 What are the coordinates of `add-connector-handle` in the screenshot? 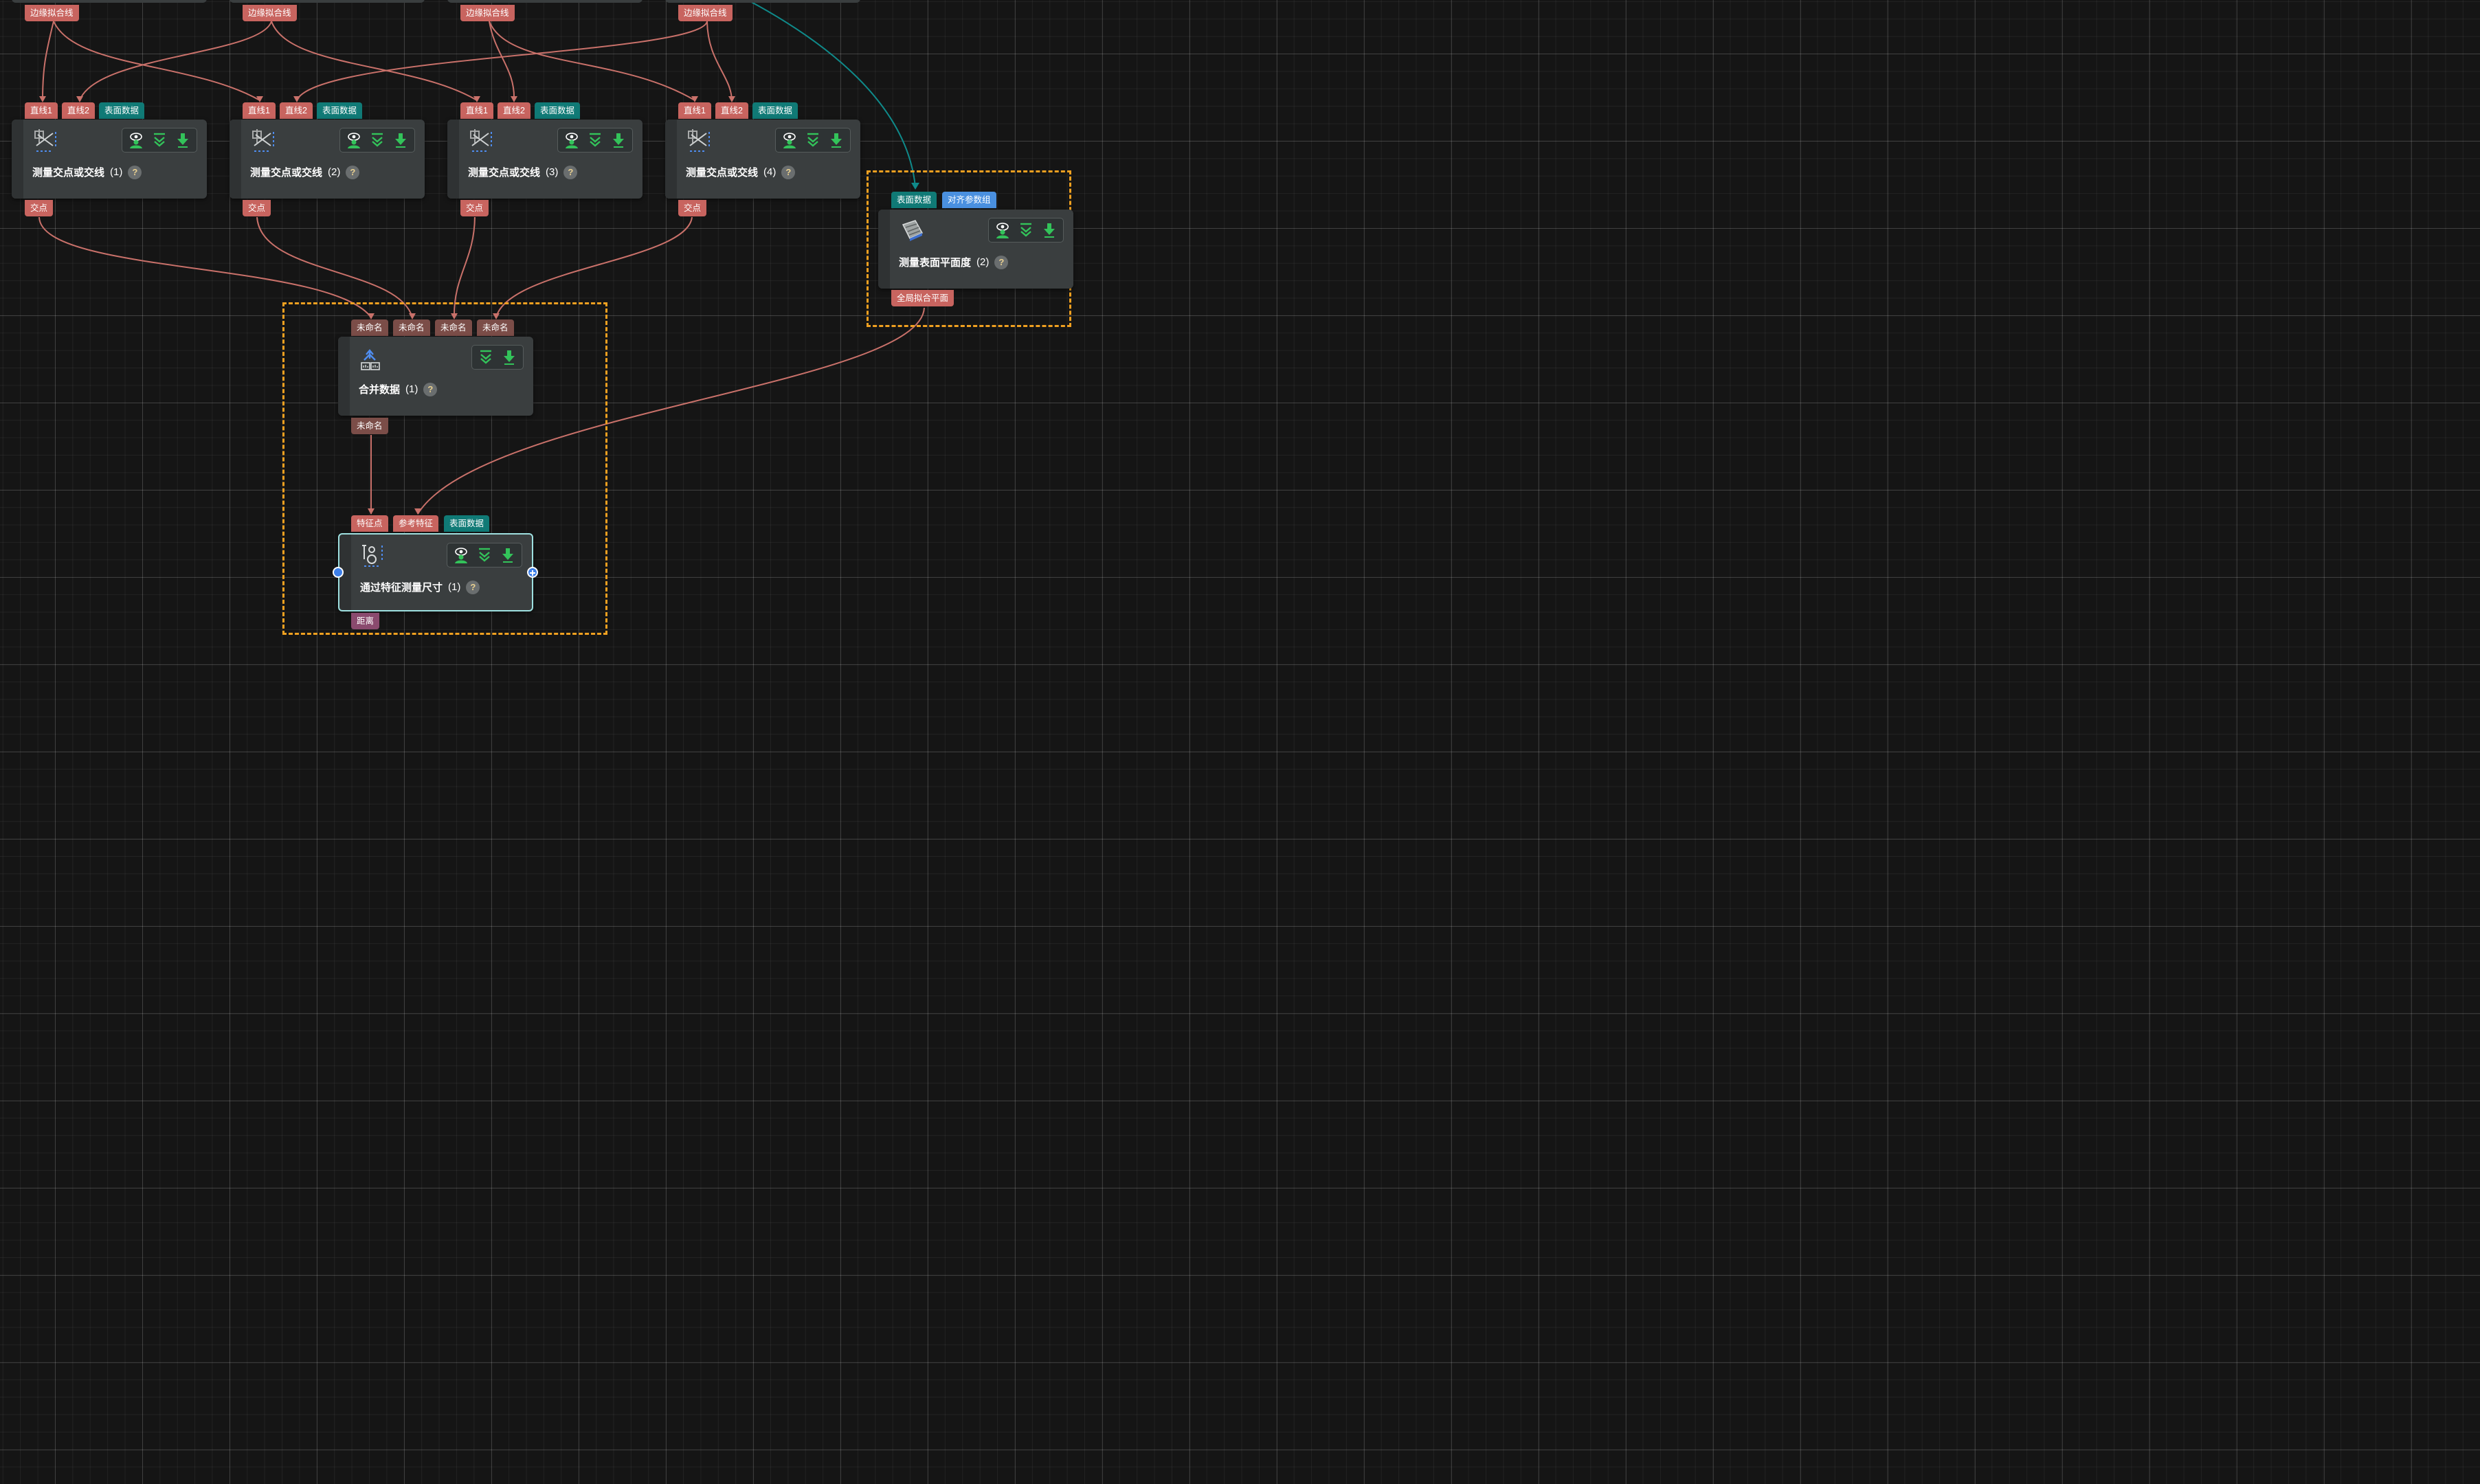 It's located at (532, 572).